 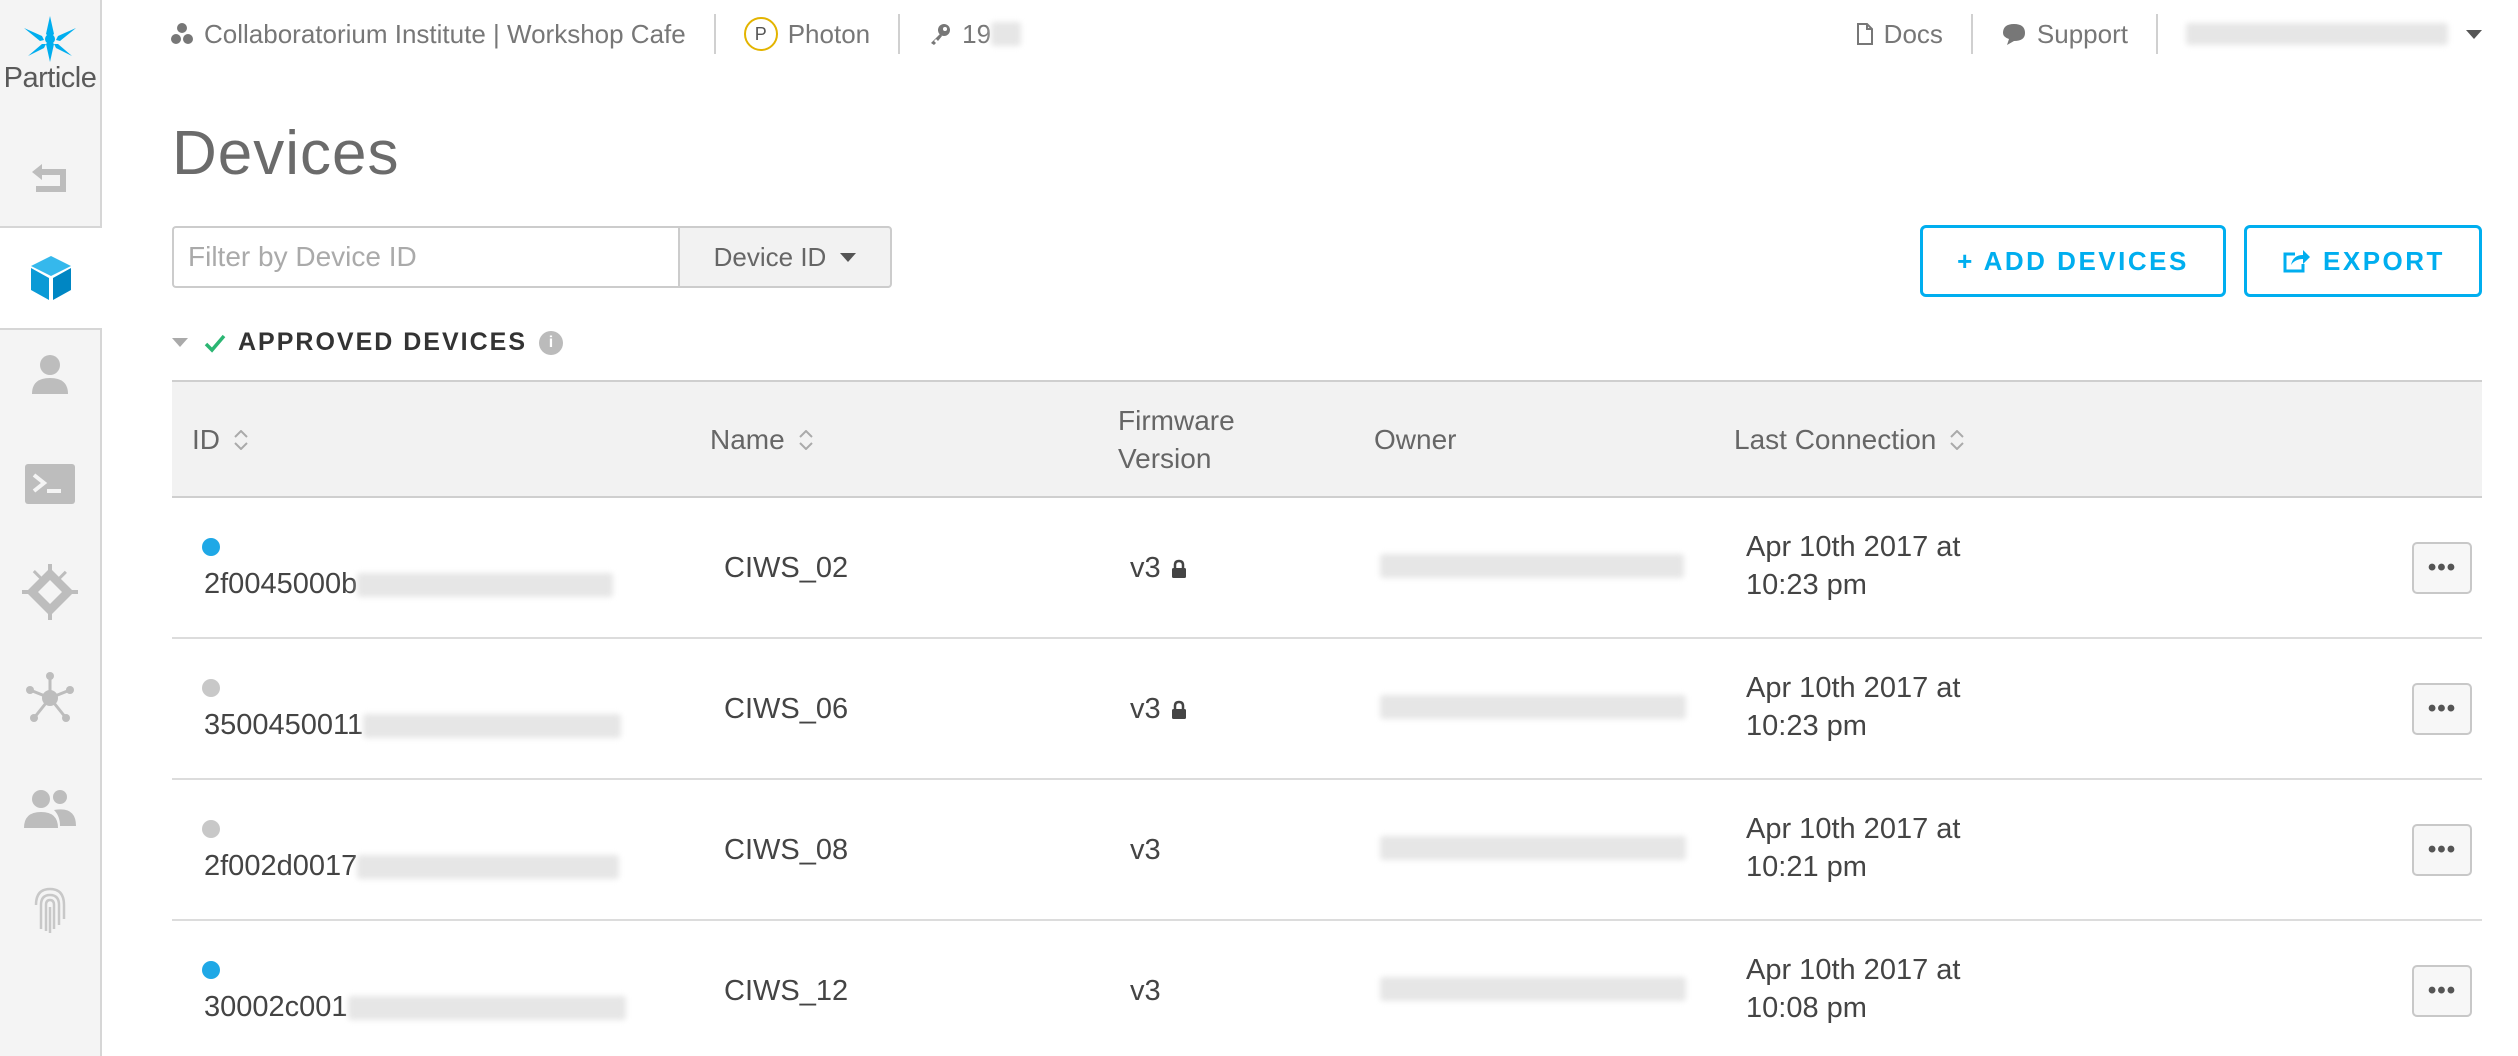 What do you see at coordinates (1165, 458) in the screenshot?
I see `column-label: Version` at bounding box center [1165, 458].